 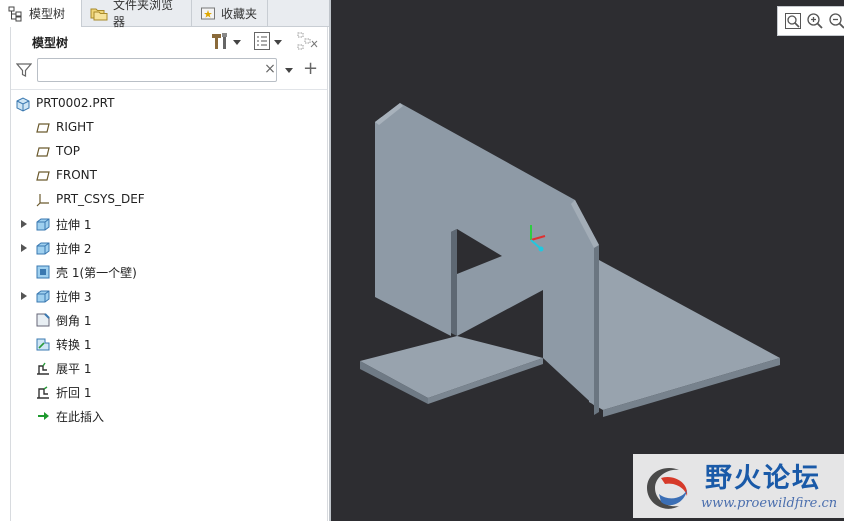 I want to click on model-tree-icon, so click(x=16, y=14).